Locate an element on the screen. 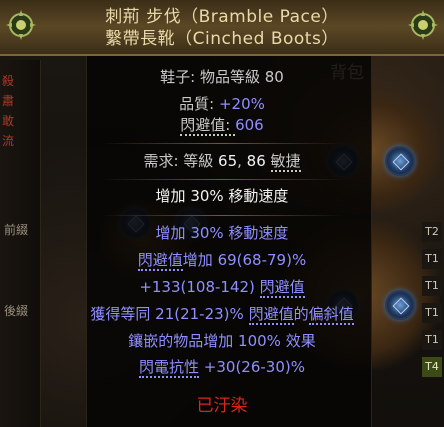  requires-sep: , is located at coordinates (242, 161).